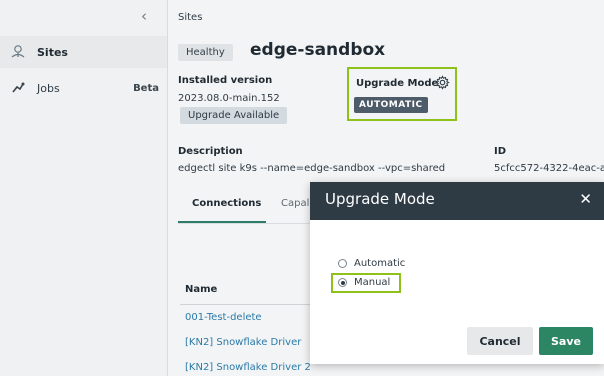 This screenshot has width=604, height=376. Describe the element at coordinates (295, 203) in the screenshot. I see `tab-capabilities: Capal` at that location.